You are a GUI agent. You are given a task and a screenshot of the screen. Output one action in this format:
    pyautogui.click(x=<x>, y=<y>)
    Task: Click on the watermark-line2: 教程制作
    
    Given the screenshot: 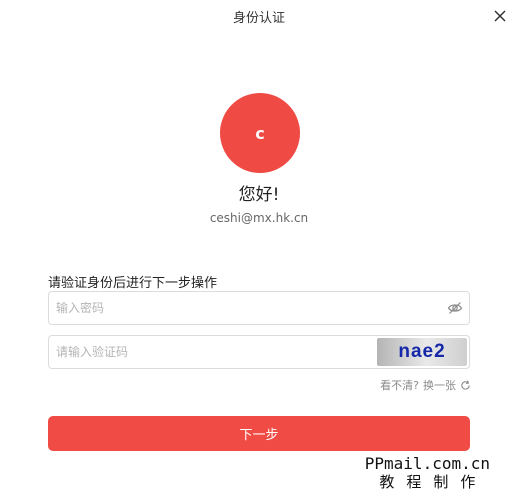 What is the action you would take?
    pyautogui.click(x=433, y=482)
    